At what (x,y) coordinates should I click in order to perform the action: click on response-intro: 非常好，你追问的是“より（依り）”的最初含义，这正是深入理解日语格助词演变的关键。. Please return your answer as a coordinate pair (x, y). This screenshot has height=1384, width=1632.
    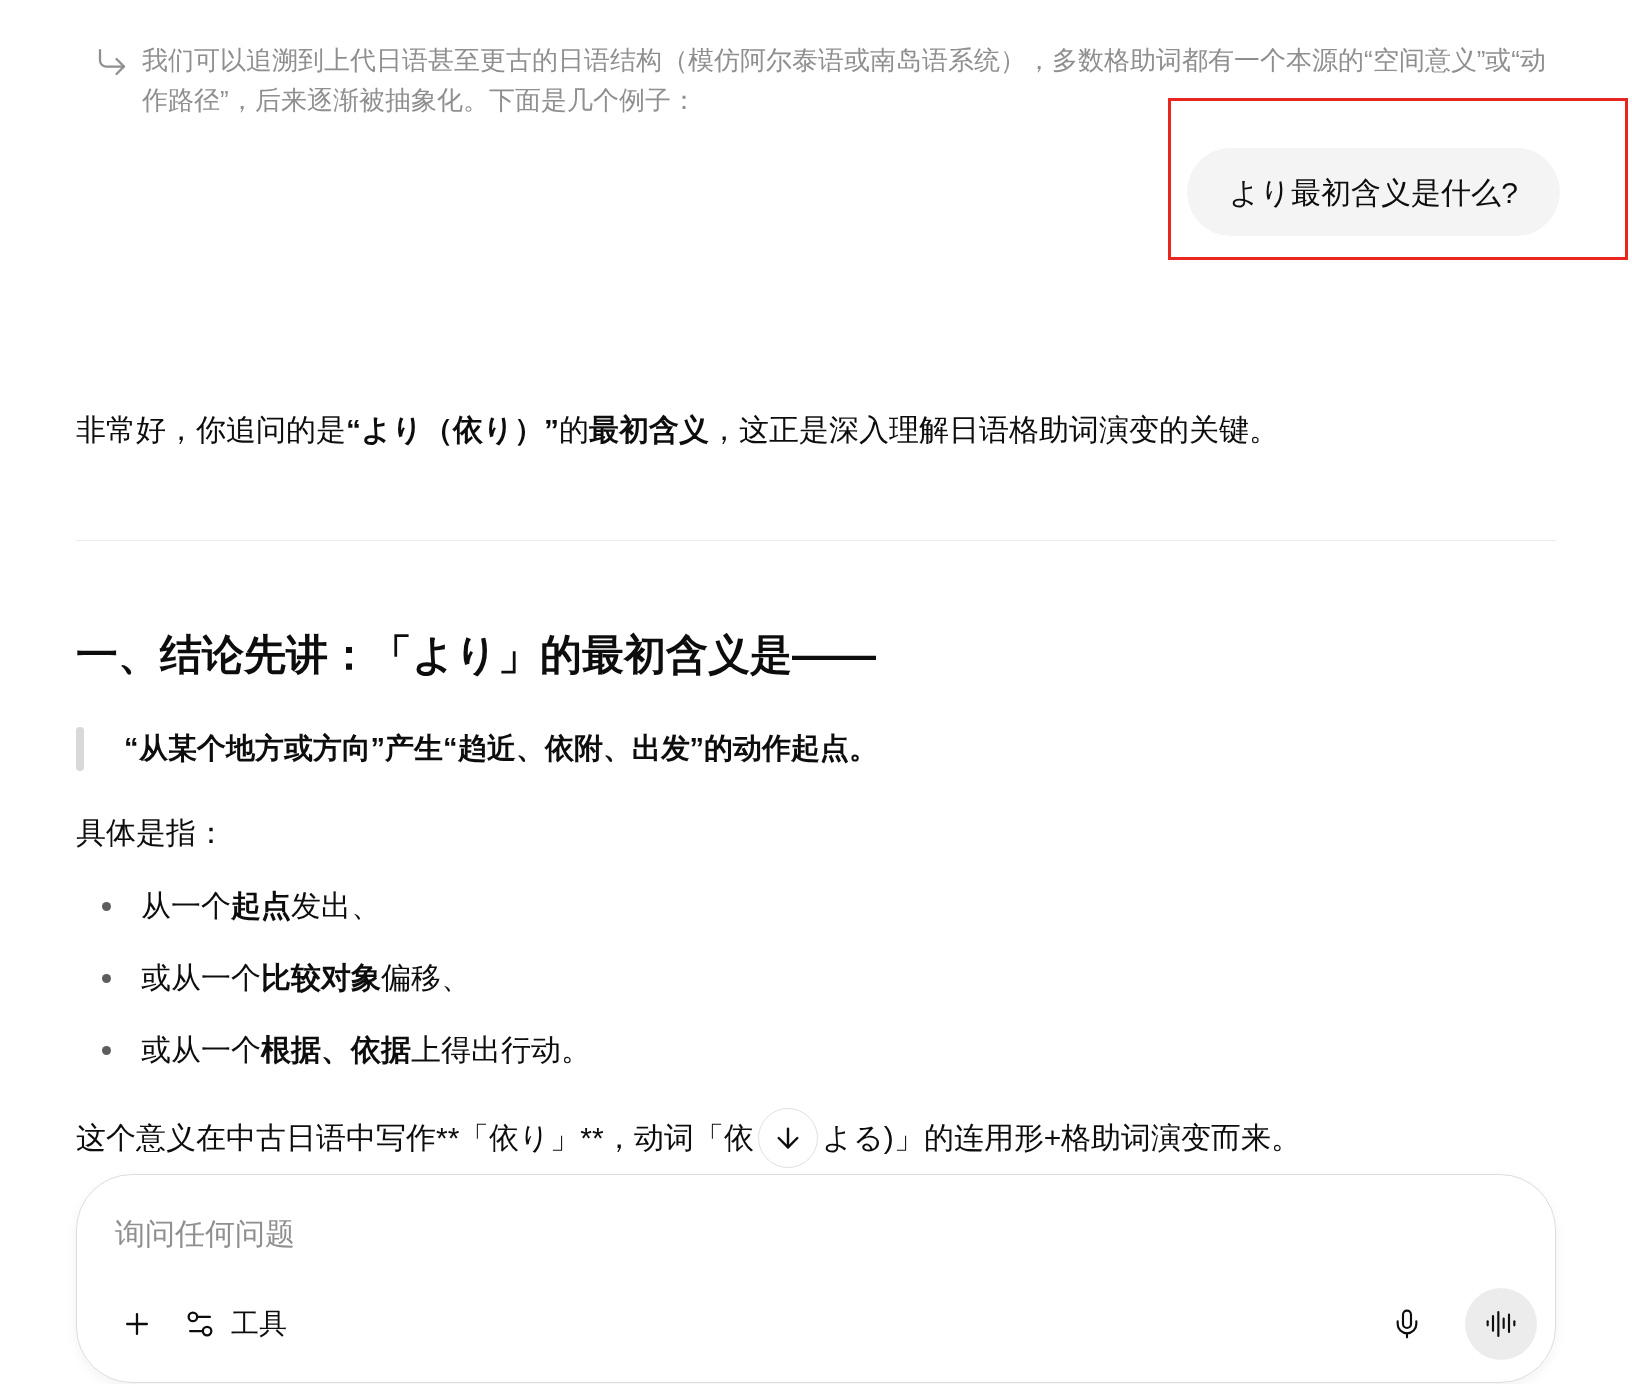
    Looking at the image, I should click on (678, 430).